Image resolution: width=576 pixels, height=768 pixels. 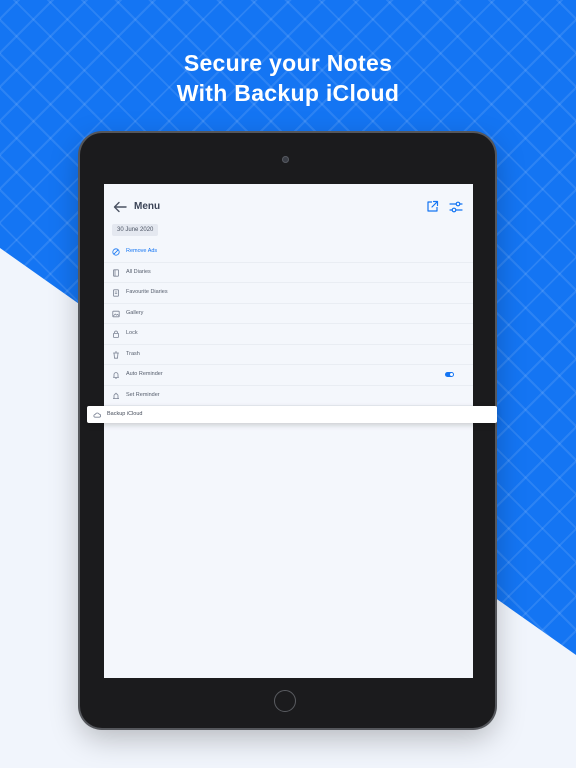 What do you see at coordinates (288, 273) in the screenshot?
I see `menu-item-all-diaries: All Diaries` at bounding box center [288, 273].